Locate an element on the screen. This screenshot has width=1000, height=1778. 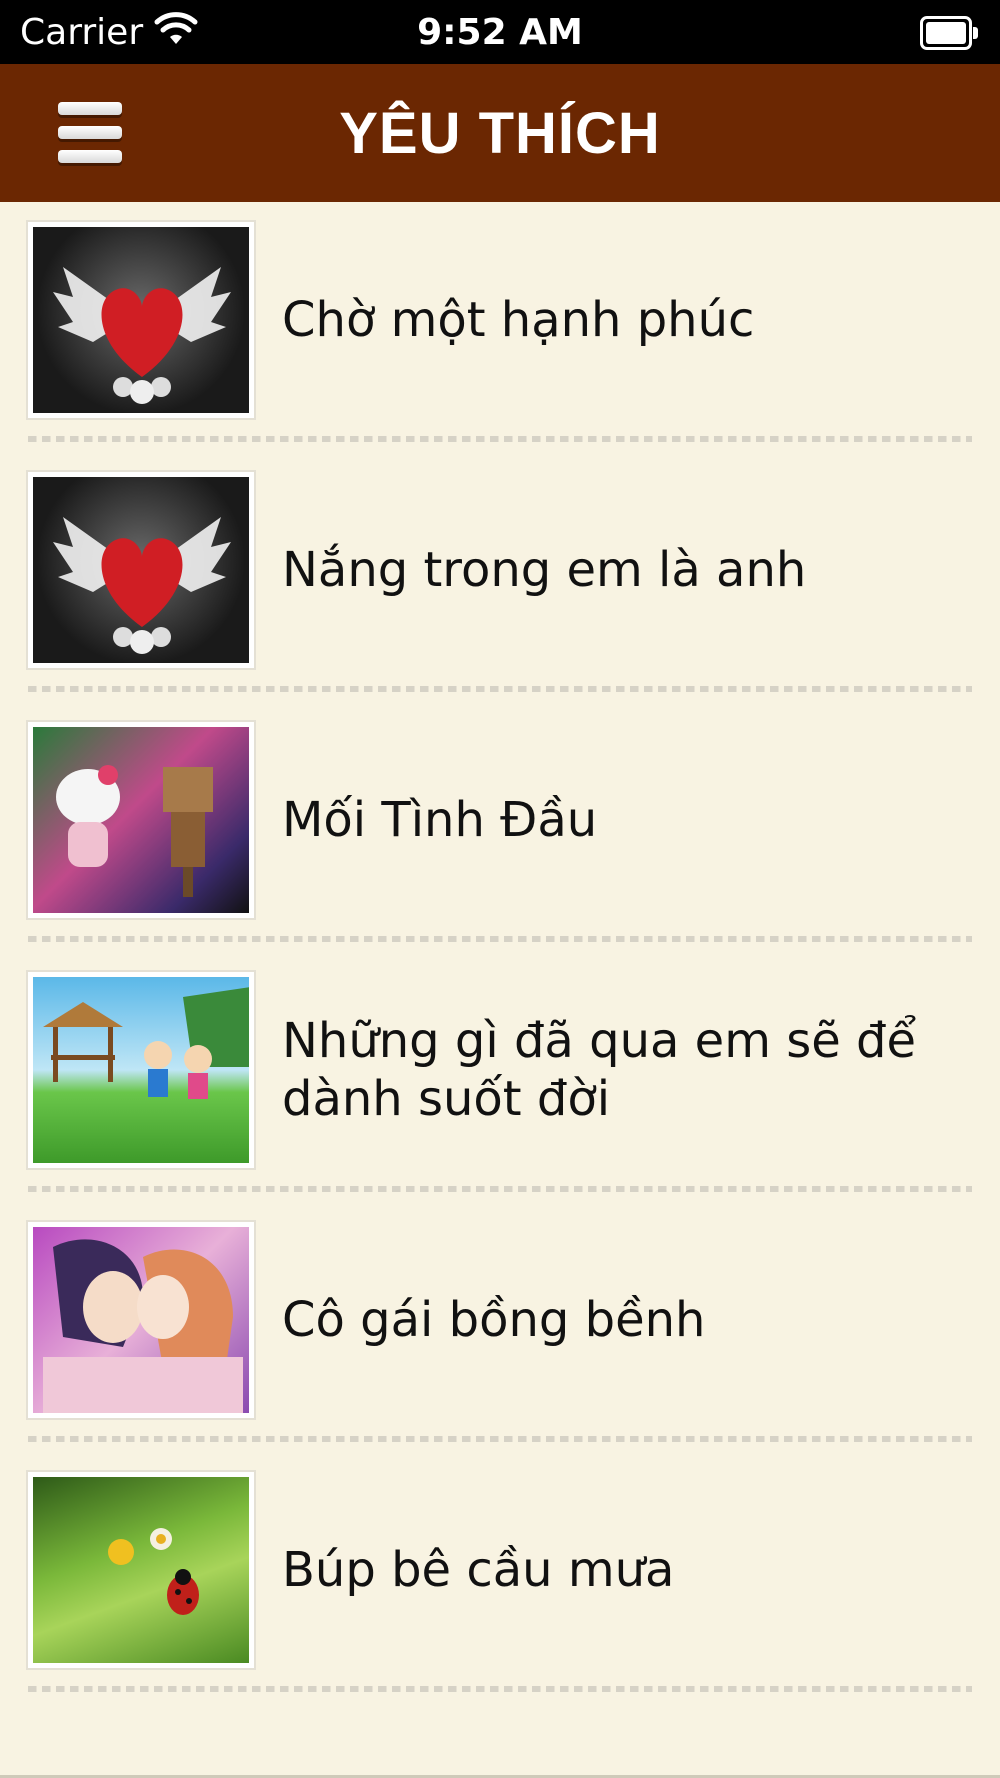
item-title: Cô gái bồng bềnh is located at coordinates (494, 1320).